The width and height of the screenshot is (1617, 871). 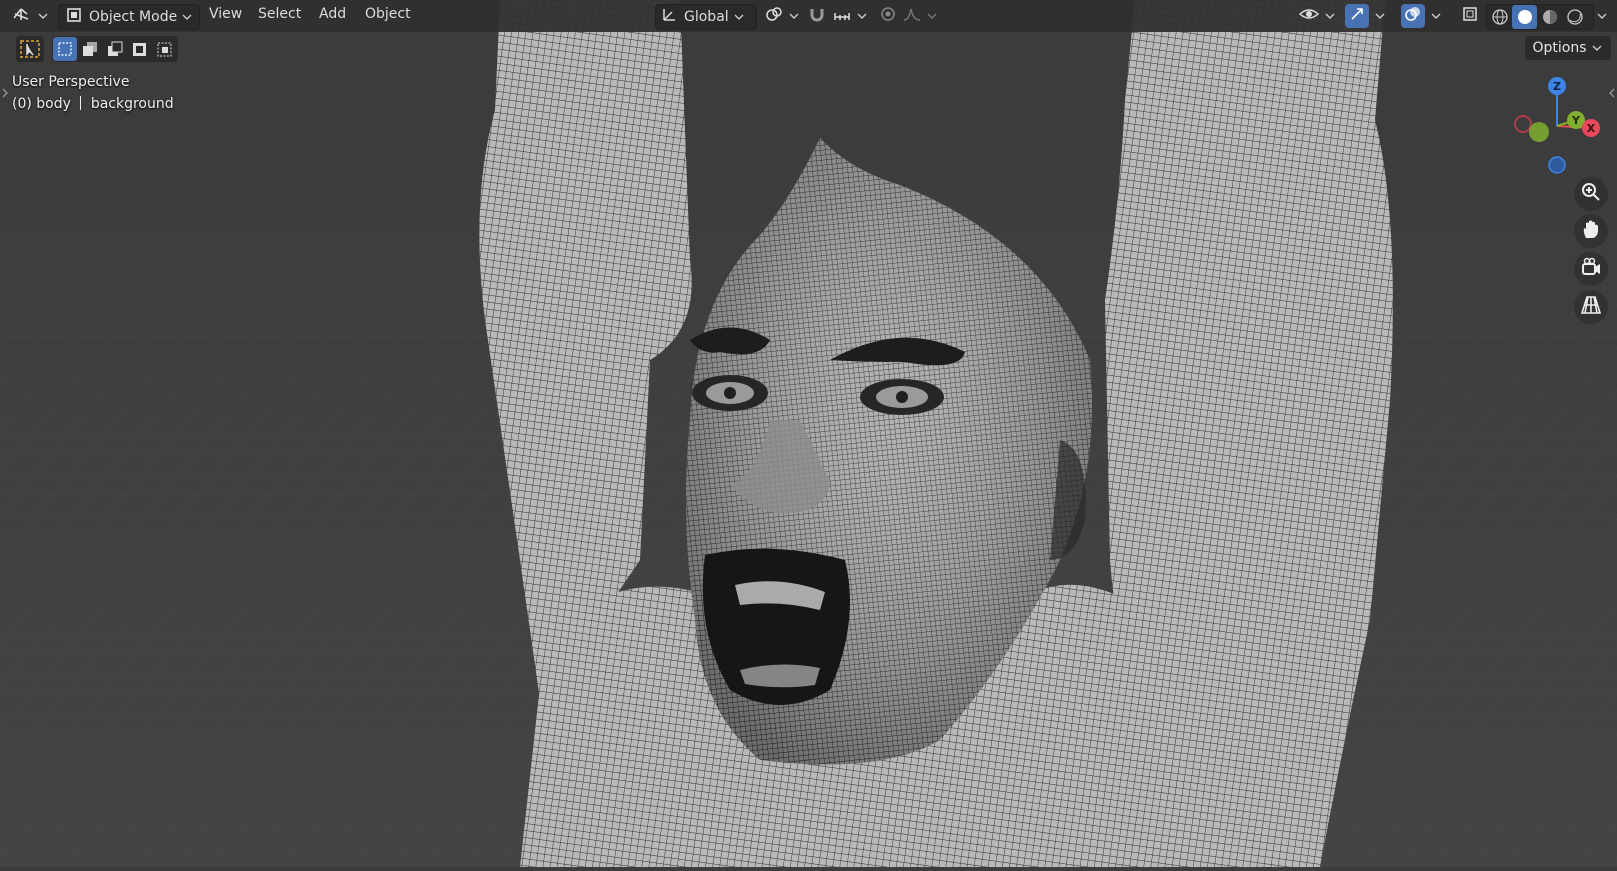 I want to click on snap-toggle, so click(x=817, y=16).